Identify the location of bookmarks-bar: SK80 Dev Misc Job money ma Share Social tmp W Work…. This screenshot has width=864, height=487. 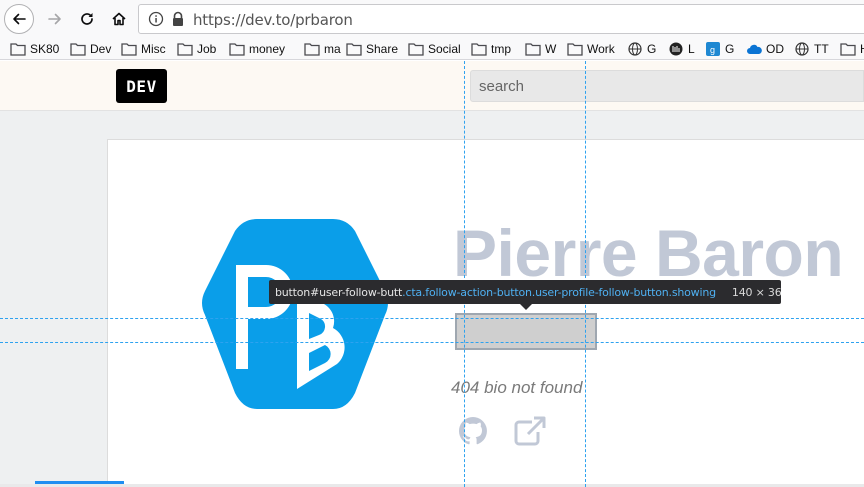
(432, 49).